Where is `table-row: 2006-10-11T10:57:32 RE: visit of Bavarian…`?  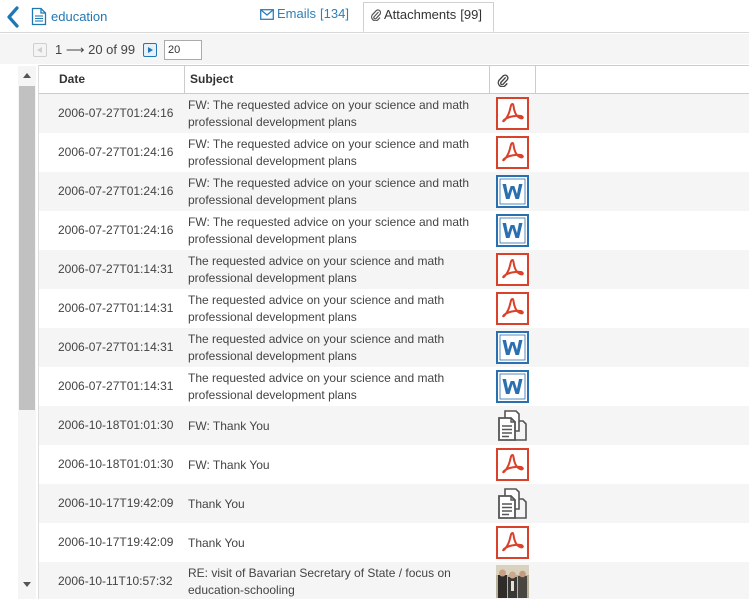 table-row: 2006-10-11T10:57:32 RE: visit of Bavarian… is located at coordinates (394, 580).